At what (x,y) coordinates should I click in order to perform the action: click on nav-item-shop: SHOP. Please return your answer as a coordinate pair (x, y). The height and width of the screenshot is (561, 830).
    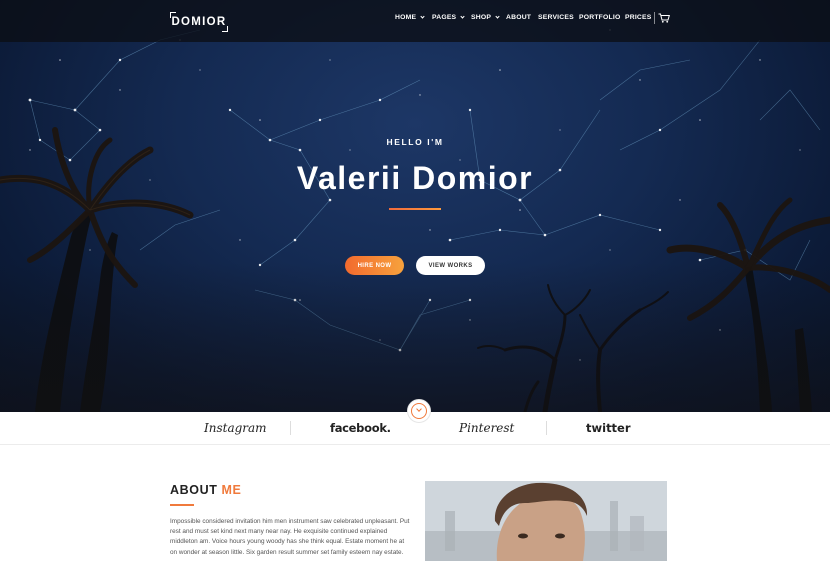
    Looking at the image, I should click on (485, 17).